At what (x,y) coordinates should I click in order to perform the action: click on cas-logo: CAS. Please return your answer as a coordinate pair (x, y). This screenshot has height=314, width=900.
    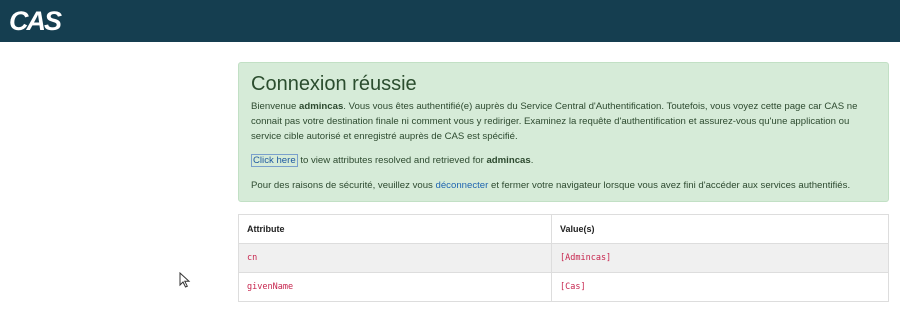
    Looking at the image, I should click on (35, 21).